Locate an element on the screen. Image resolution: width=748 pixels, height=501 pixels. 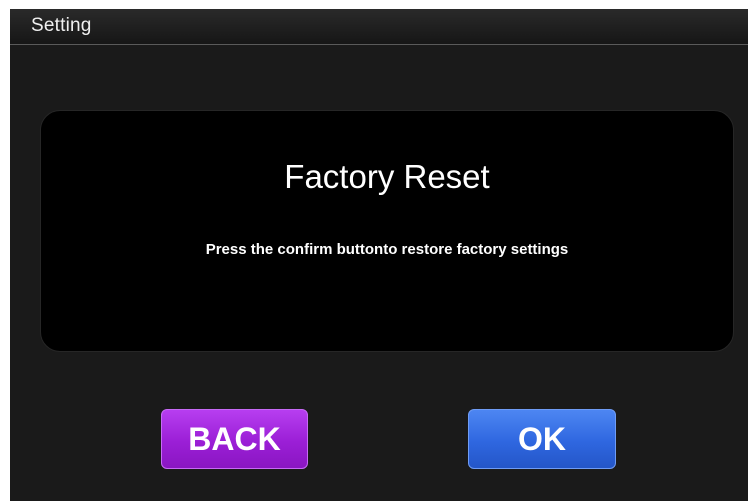
back-button: BACK is located at coordinates (234, 439).